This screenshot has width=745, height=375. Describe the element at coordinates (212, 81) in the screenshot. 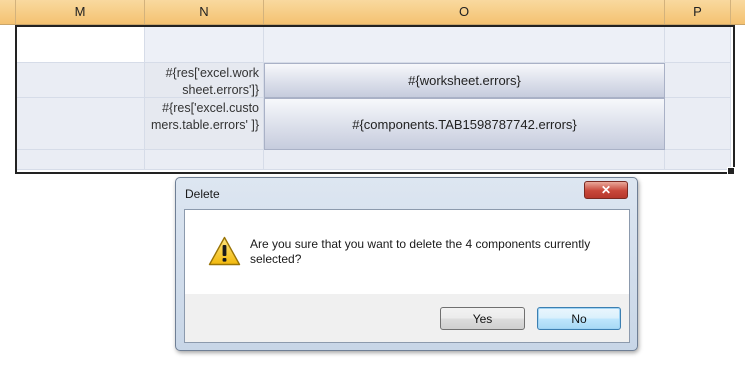

I see `label-key-text: #{res['excel.work sheet.errors']}` at that location.